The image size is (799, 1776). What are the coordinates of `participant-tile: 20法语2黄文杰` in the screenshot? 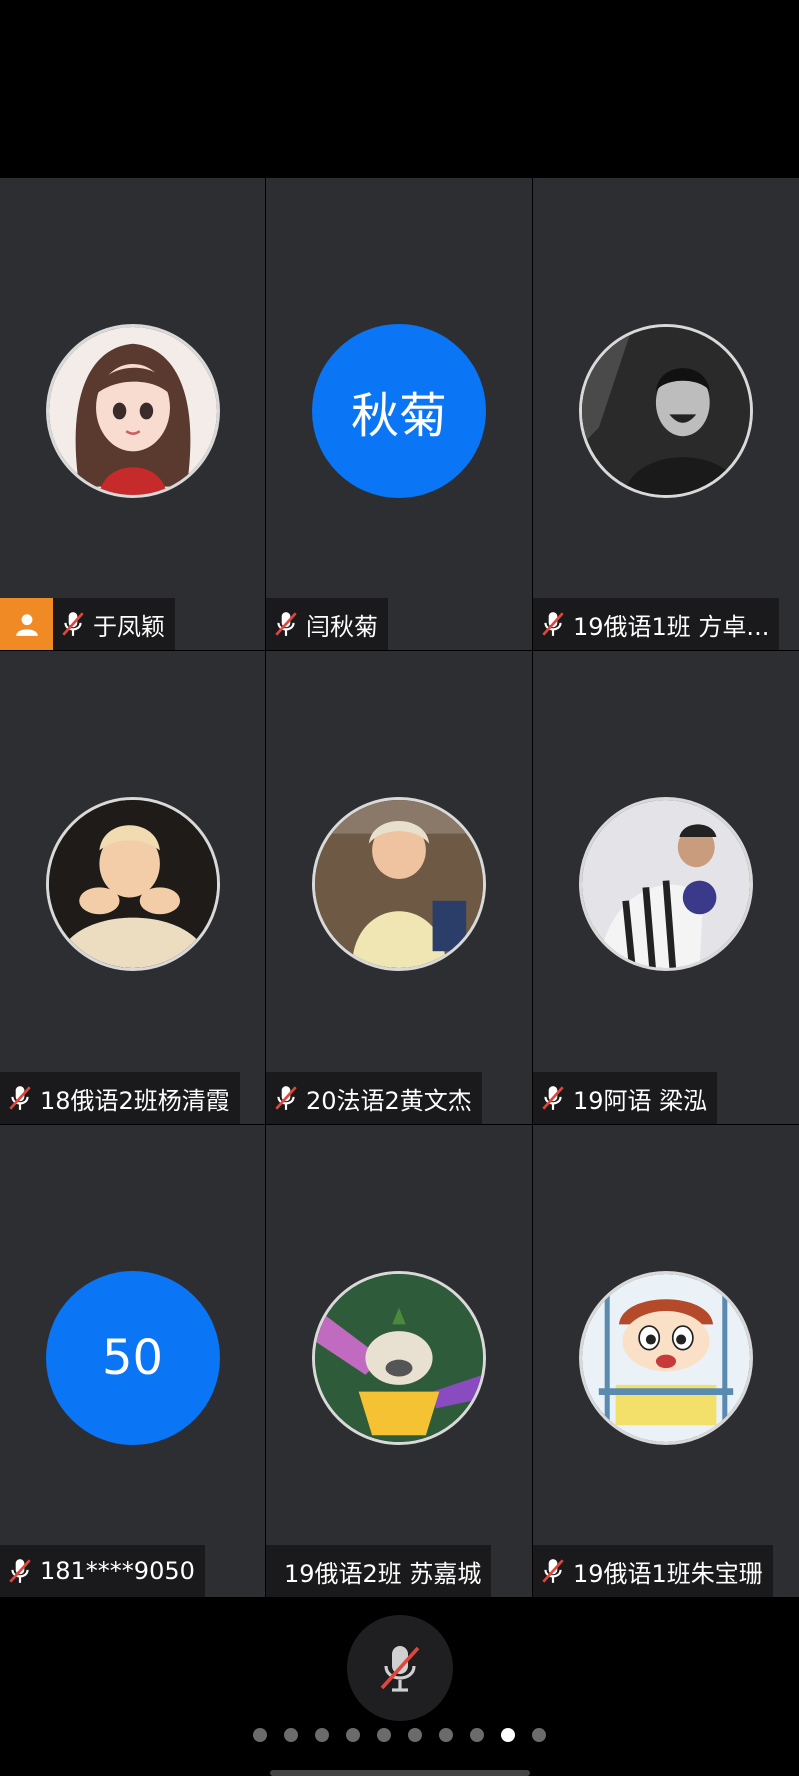 It's located at (399, 887).